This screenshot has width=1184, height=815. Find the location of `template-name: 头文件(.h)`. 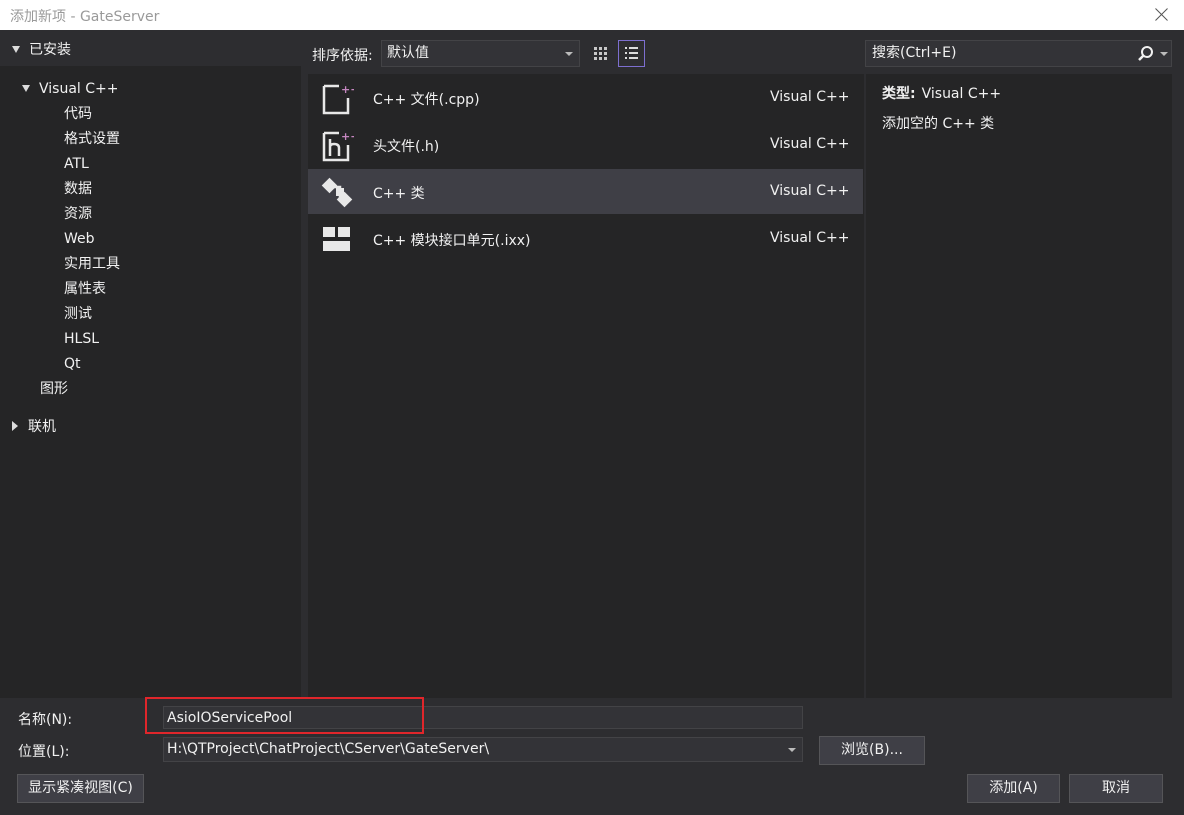

template-name: 头文件(.h) is located at coordinates (406, 147).